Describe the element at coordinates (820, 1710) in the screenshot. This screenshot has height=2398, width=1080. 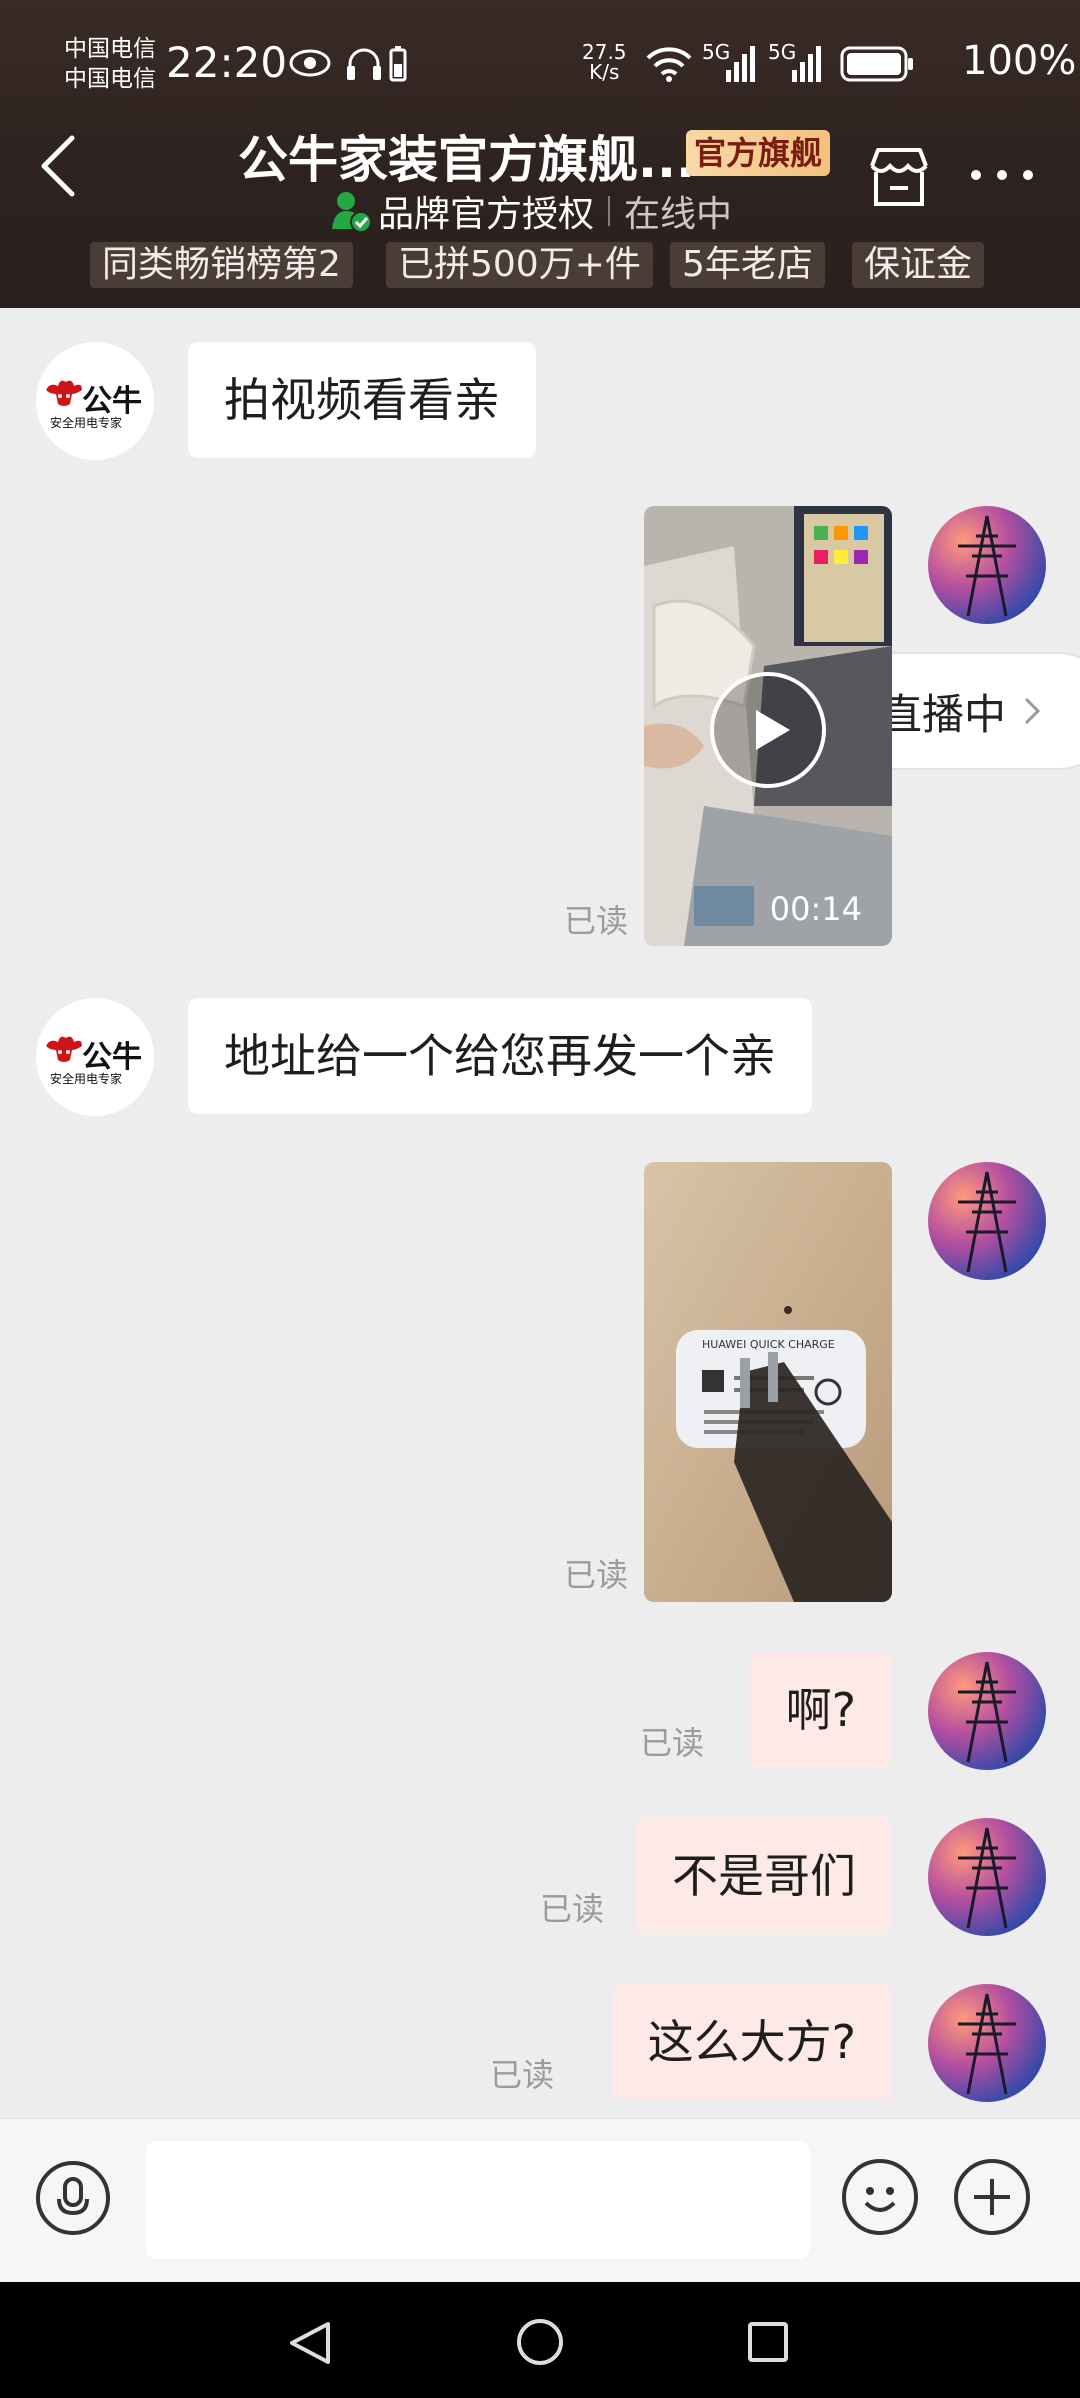
I see `message-bubble-user: 啊?` at that location.